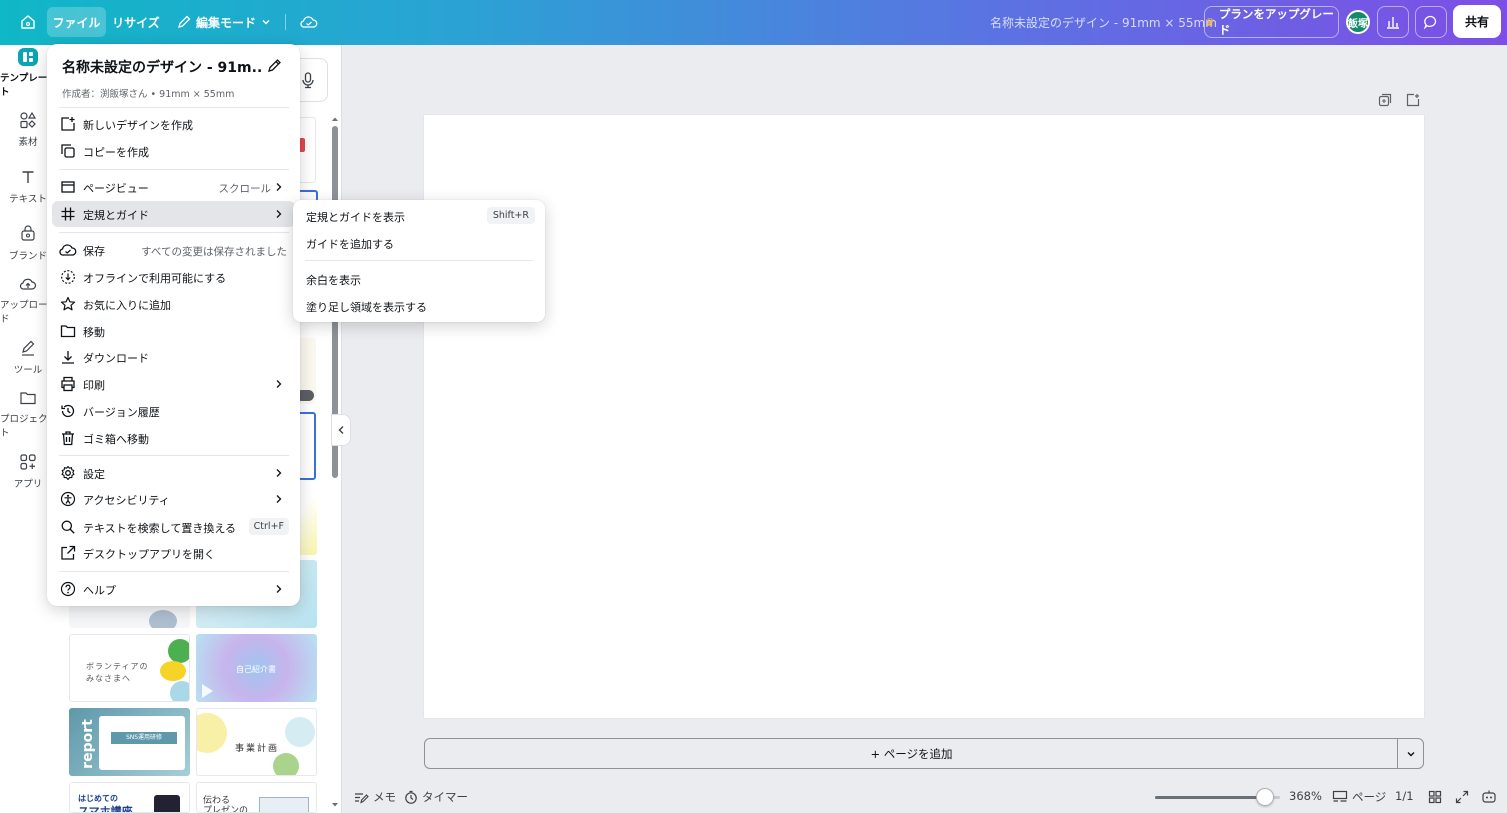 Image resolution: width=1507 pixels, height=813 pixels. I want to click on page-view-icon, so click(68, 187).